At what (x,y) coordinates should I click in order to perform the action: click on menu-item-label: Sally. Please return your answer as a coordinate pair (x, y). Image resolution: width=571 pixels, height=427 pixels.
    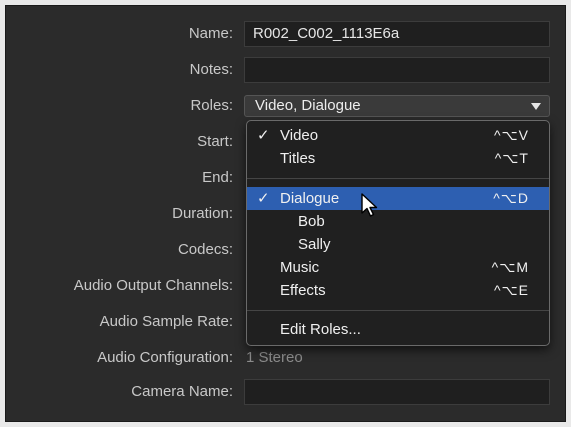
    Looking at the image, I should click on (314, 244).